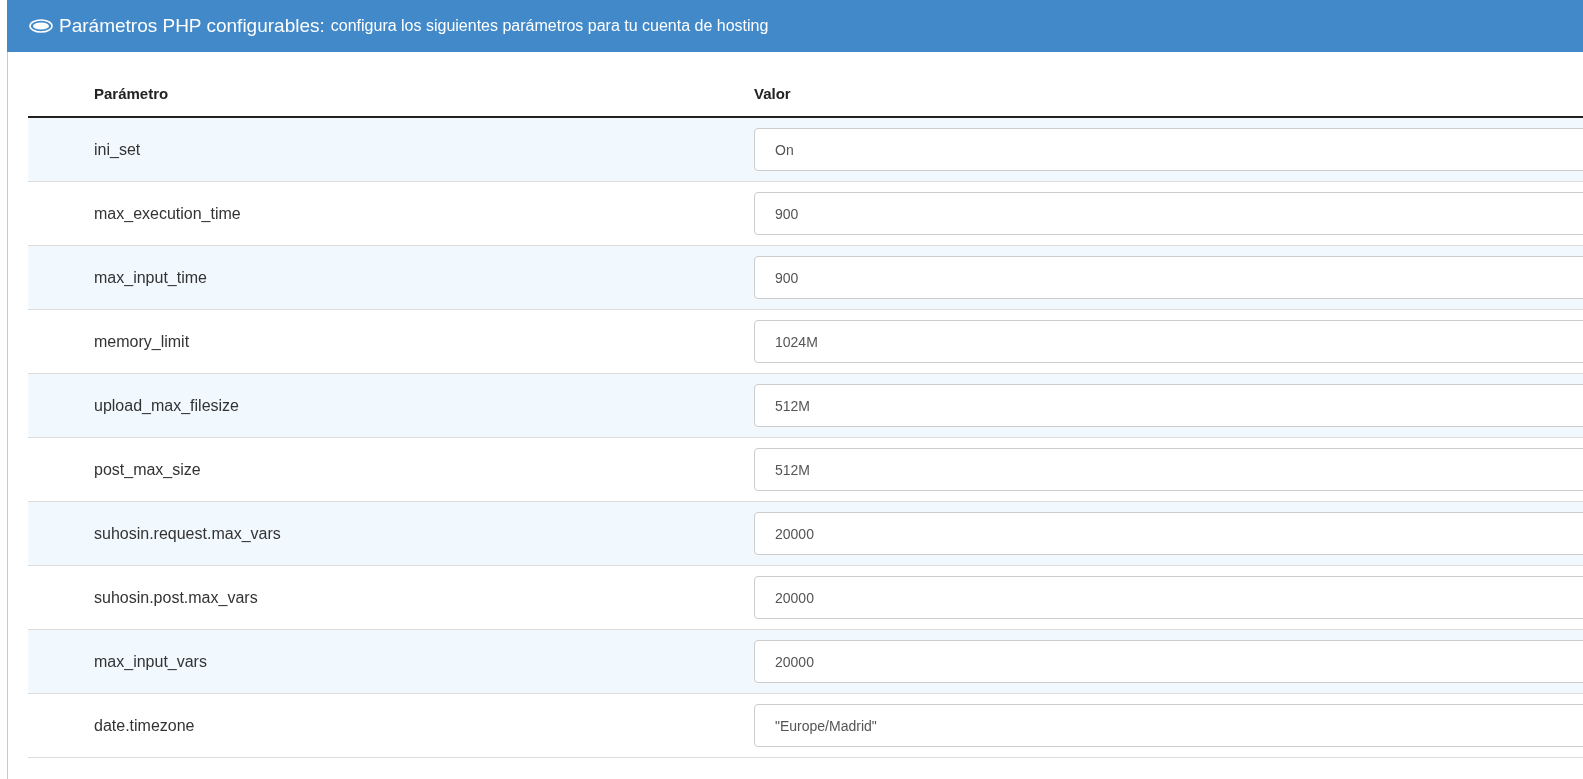 The width and height of the screenshot is (1583, 779). I want to click on parameter-name: date.timezone, so click(144, 725).